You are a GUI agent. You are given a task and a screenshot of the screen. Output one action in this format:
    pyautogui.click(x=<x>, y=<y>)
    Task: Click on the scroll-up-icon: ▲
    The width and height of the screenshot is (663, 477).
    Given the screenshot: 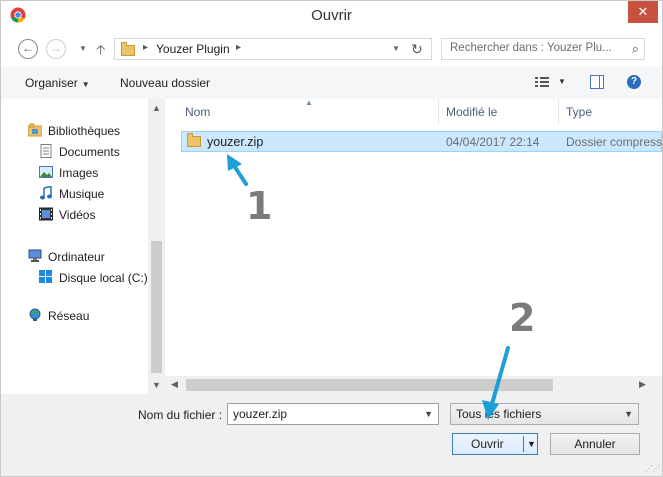 What is the action you would take?
    pyautogui.click(x=156, y=108)
    